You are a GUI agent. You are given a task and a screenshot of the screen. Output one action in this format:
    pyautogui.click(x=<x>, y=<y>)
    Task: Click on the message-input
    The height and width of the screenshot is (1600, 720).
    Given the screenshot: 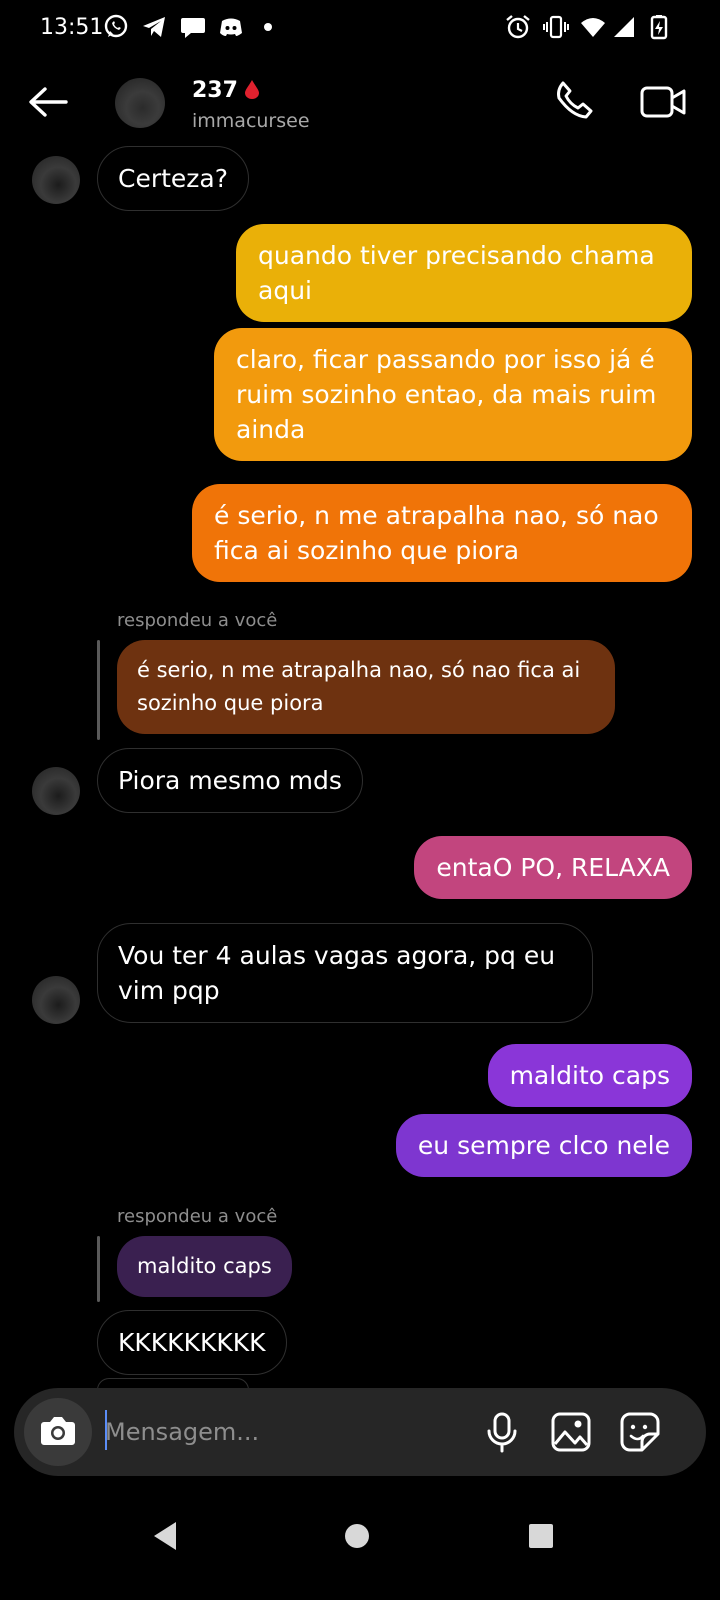 What is the action you would take?
    pyautogui.click(x=285, y=1432)
    